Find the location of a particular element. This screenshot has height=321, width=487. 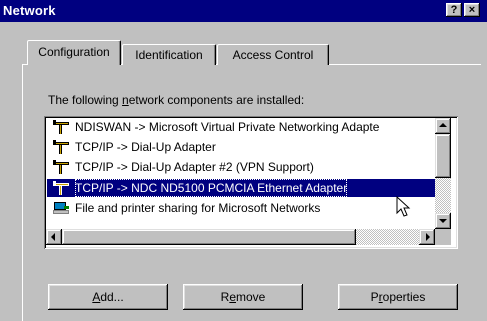

scroll-down-button is located at coordinates (443, 221).